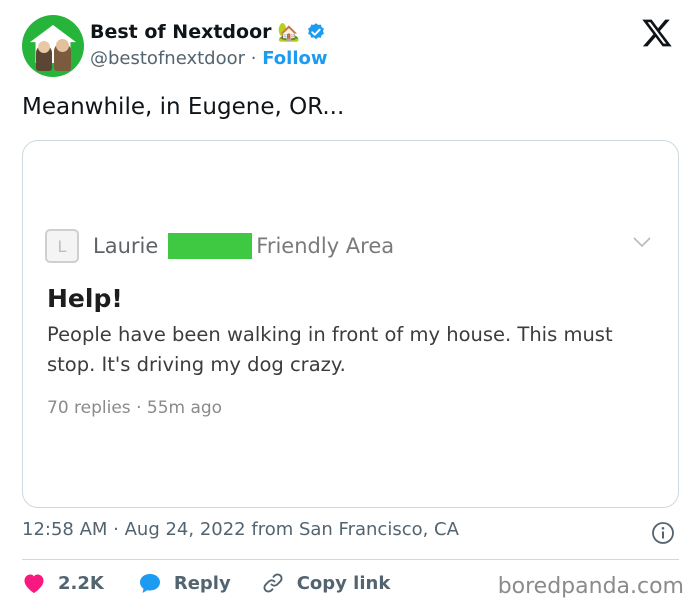 This screenshot has width=700, height=612. What do you see at coordinates (85, 298) in the screenshot?
I see `post-title: Help!` at bounding box center [85, 298].